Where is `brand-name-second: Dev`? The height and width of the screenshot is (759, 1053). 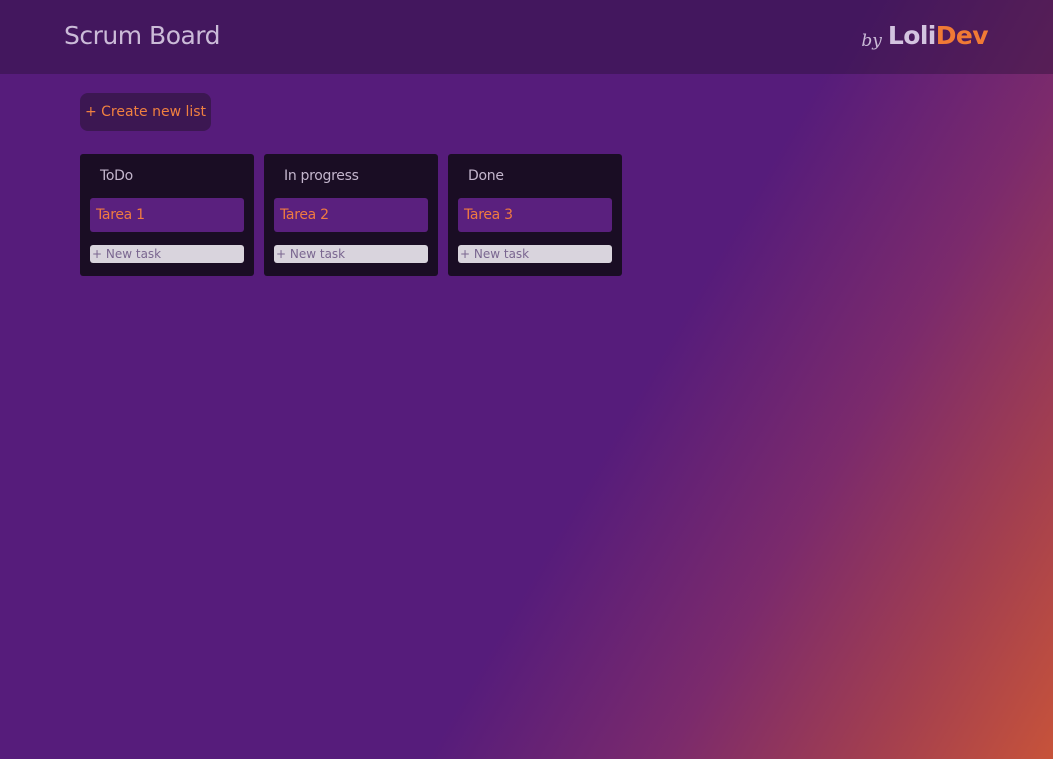
brand-name-second: Dev is located at coordinates (962, 35).